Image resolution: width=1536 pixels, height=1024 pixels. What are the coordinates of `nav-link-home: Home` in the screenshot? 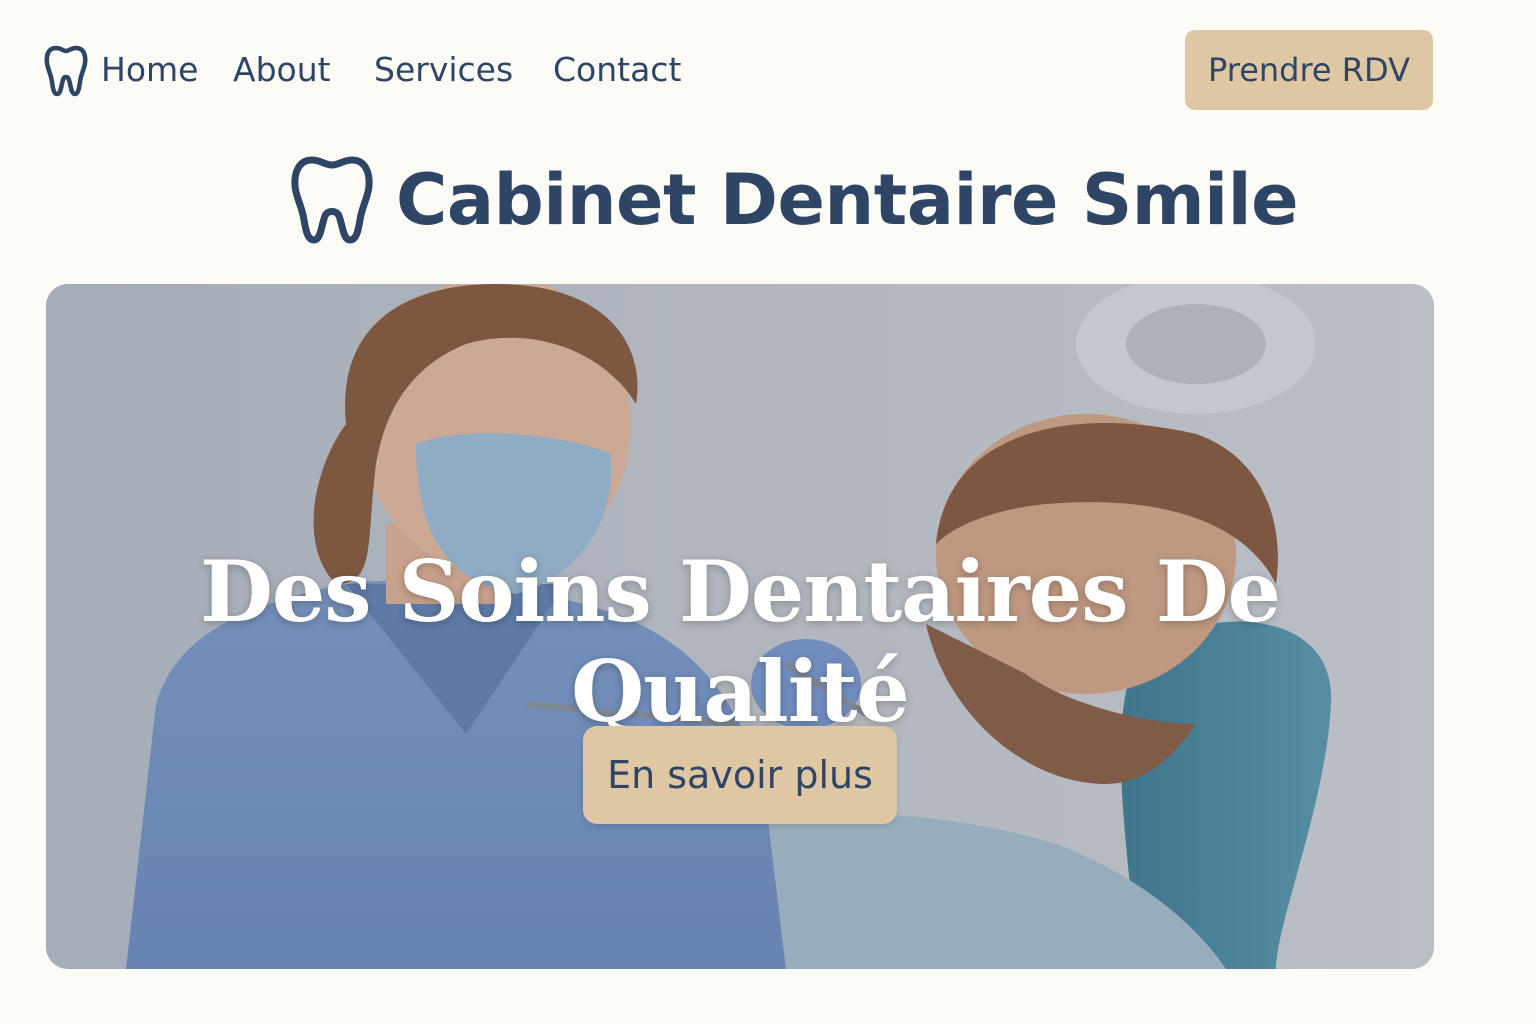 It's located at (149, 70).